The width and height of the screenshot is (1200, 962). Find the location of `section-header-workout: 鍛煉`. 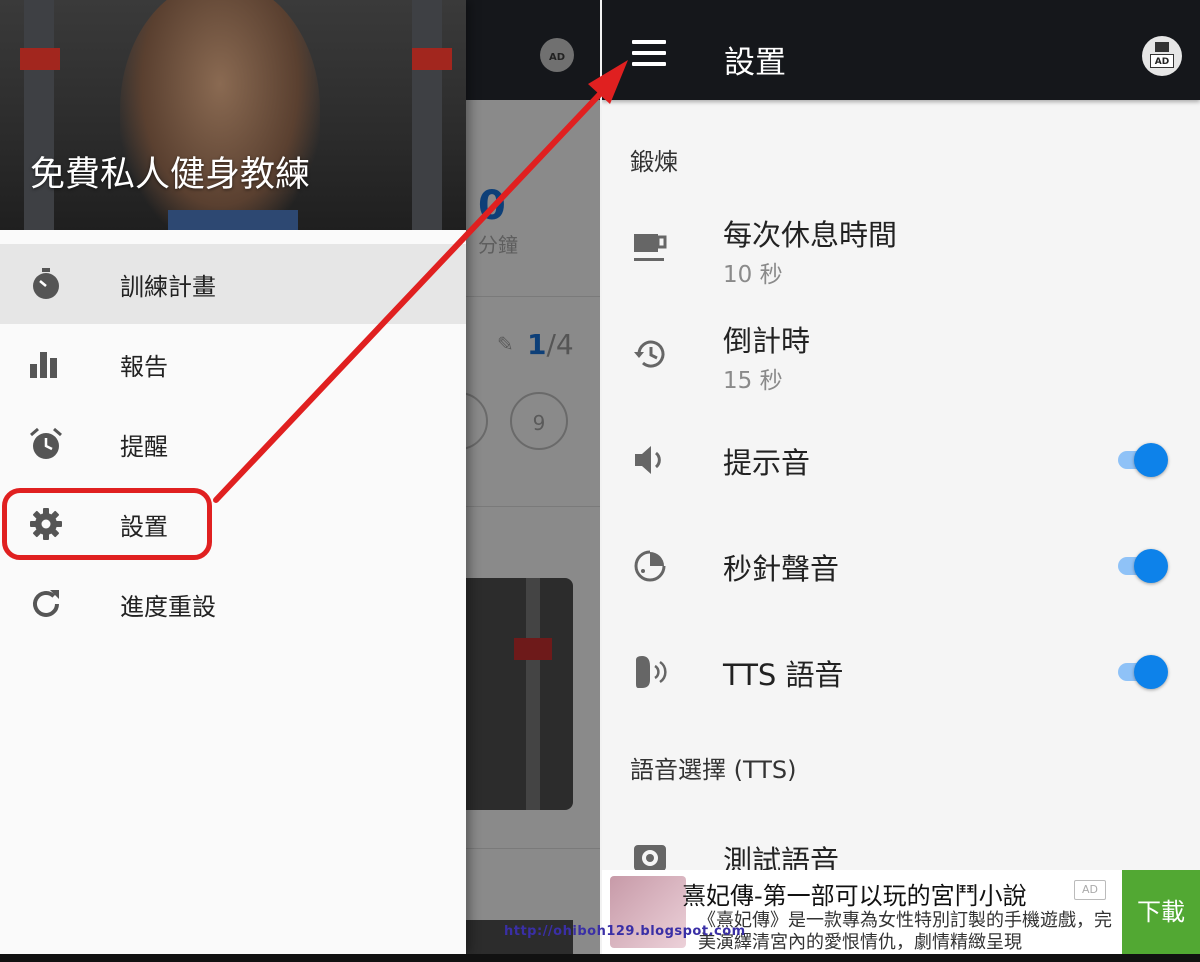

section-header-workout: 鍛煉 is located at coordinates (654, 162).